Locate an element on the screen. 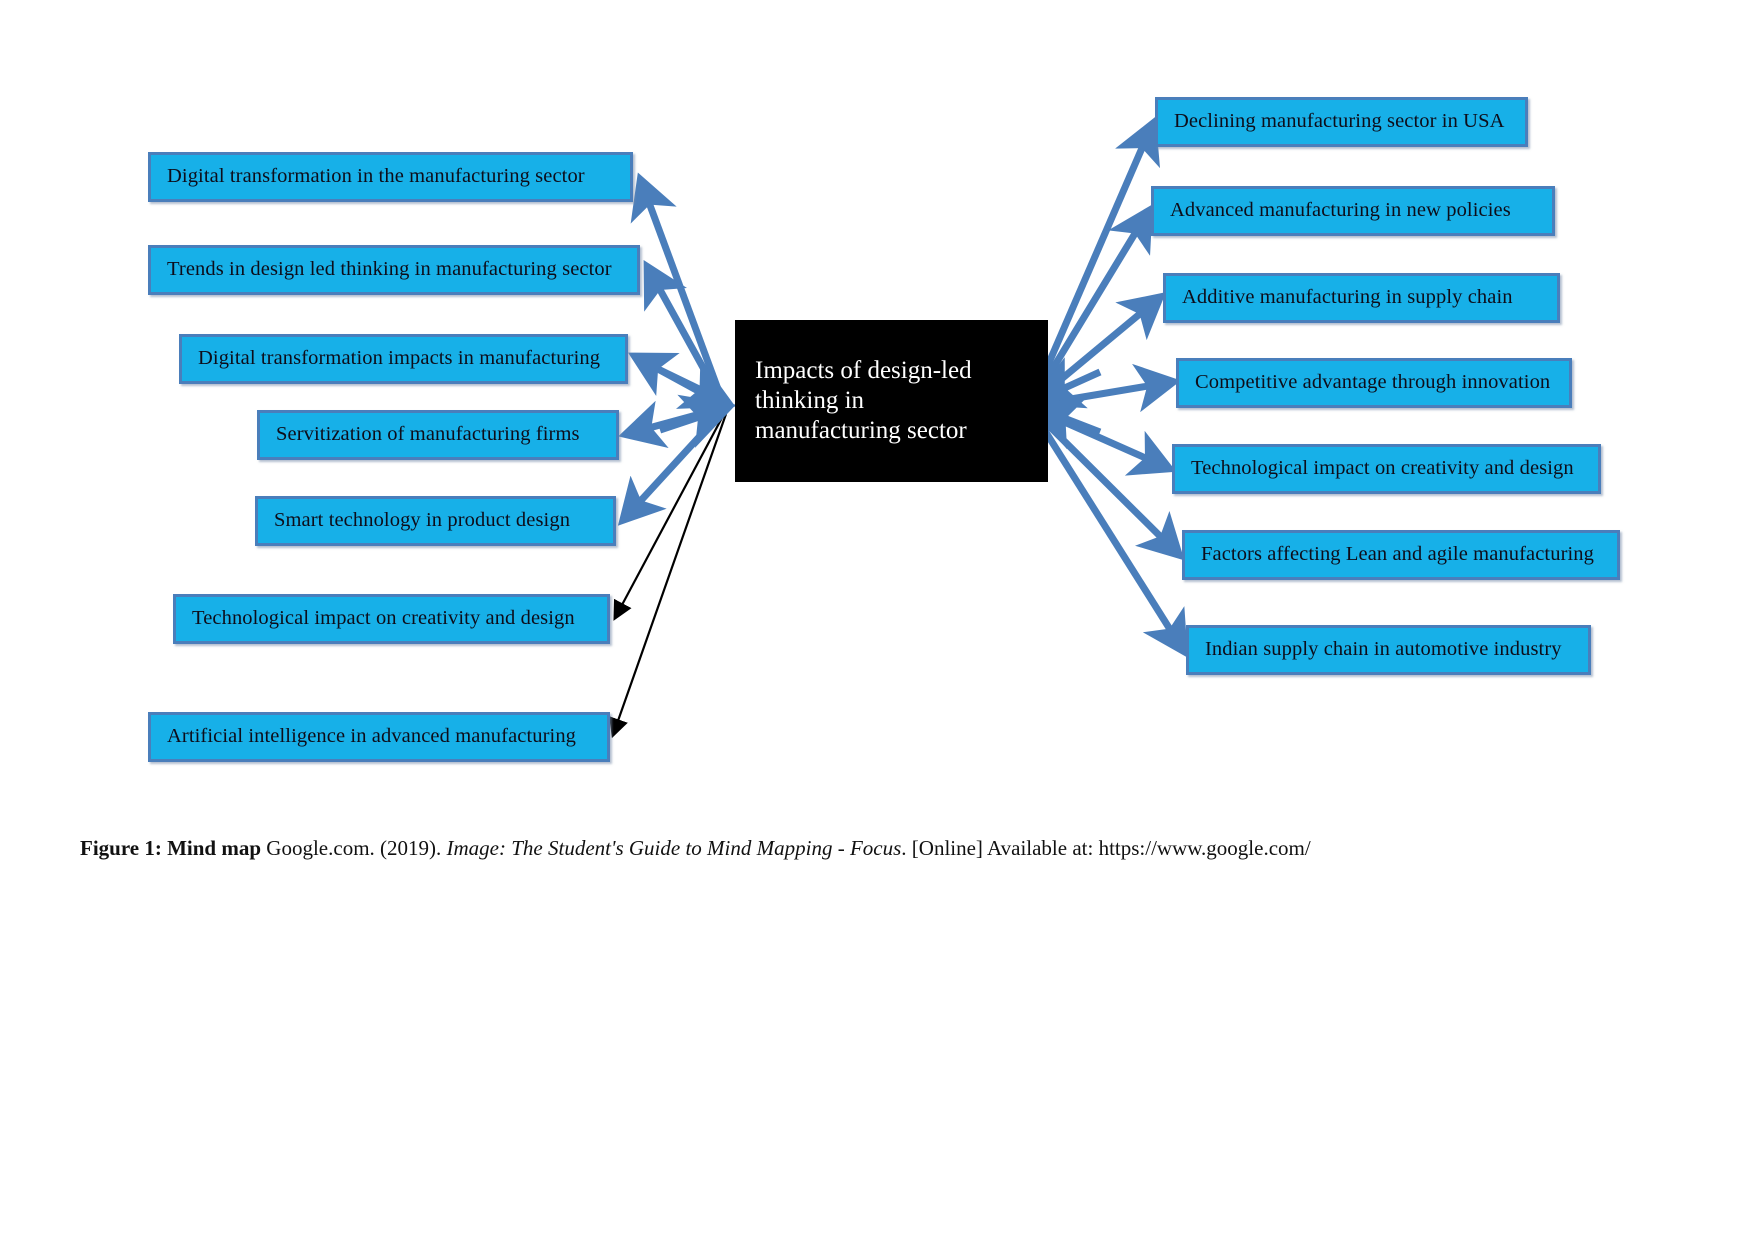  central-topic-line-2: thinking in is located at coordinates (810, 400).